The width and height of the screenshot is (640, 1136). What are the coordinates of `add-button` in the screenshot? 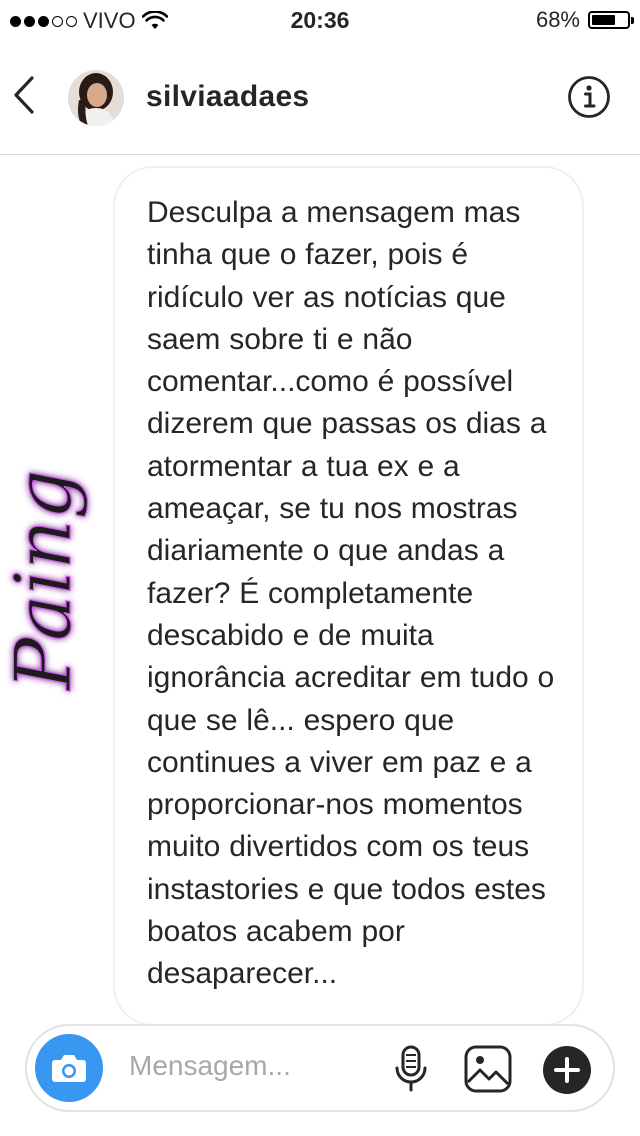 It's located at (567, 1070).